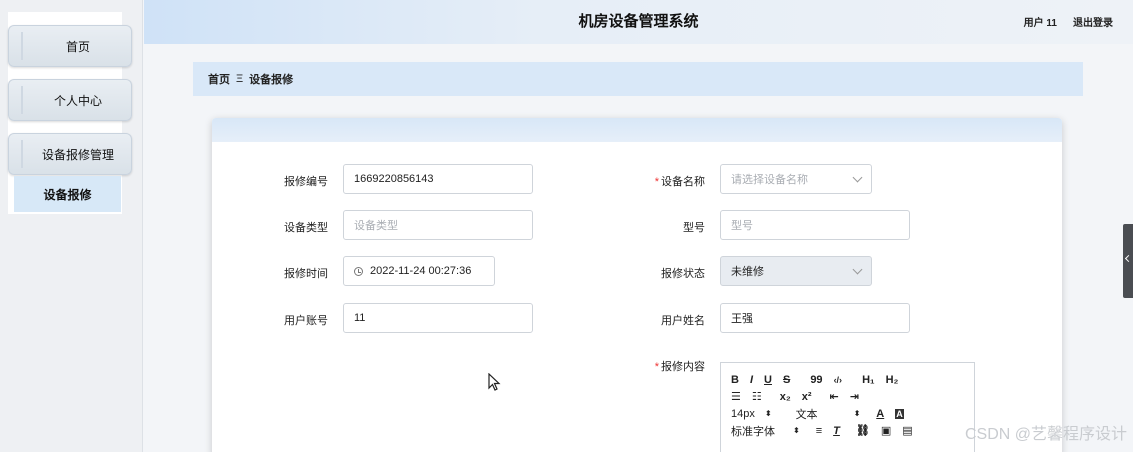 This screenshot has width=1133, height=452. What do you see at coordinates (438, 225) in the screenshot?
I see `device-type-input: 设备类型` at bounding box center [438, 225].